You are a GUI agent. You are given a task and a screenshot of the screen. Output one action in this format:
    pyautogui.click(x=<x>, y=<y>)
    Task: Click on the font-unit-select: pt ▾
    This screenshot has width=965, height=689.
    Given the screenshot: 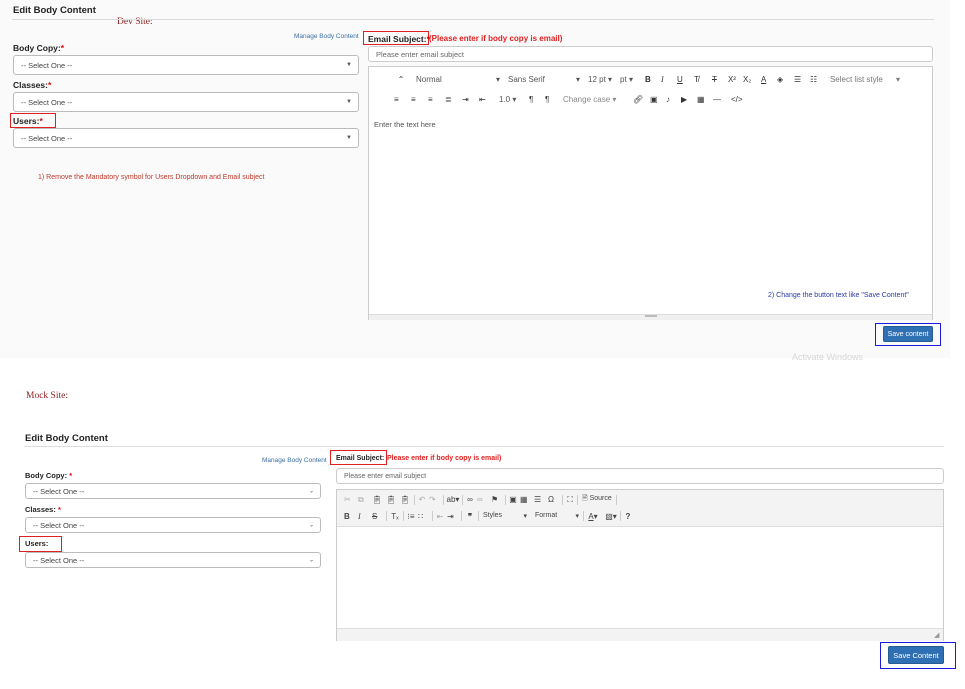 What is the action you would take?
    pyautogui.click(x=626, y=79)
    